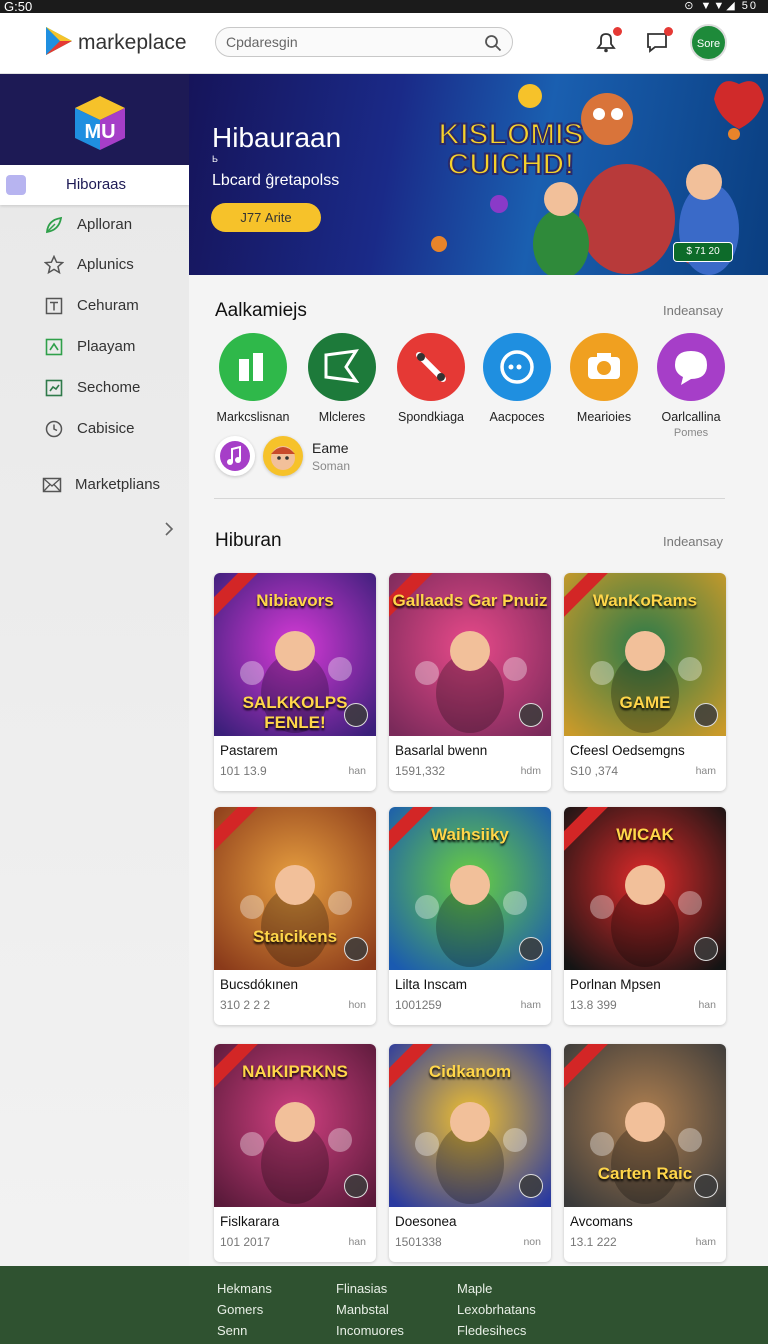 This screenshot has width=768, height=1344. I want to click on sidebar-item-label: Plaayam, so click(106, 346).